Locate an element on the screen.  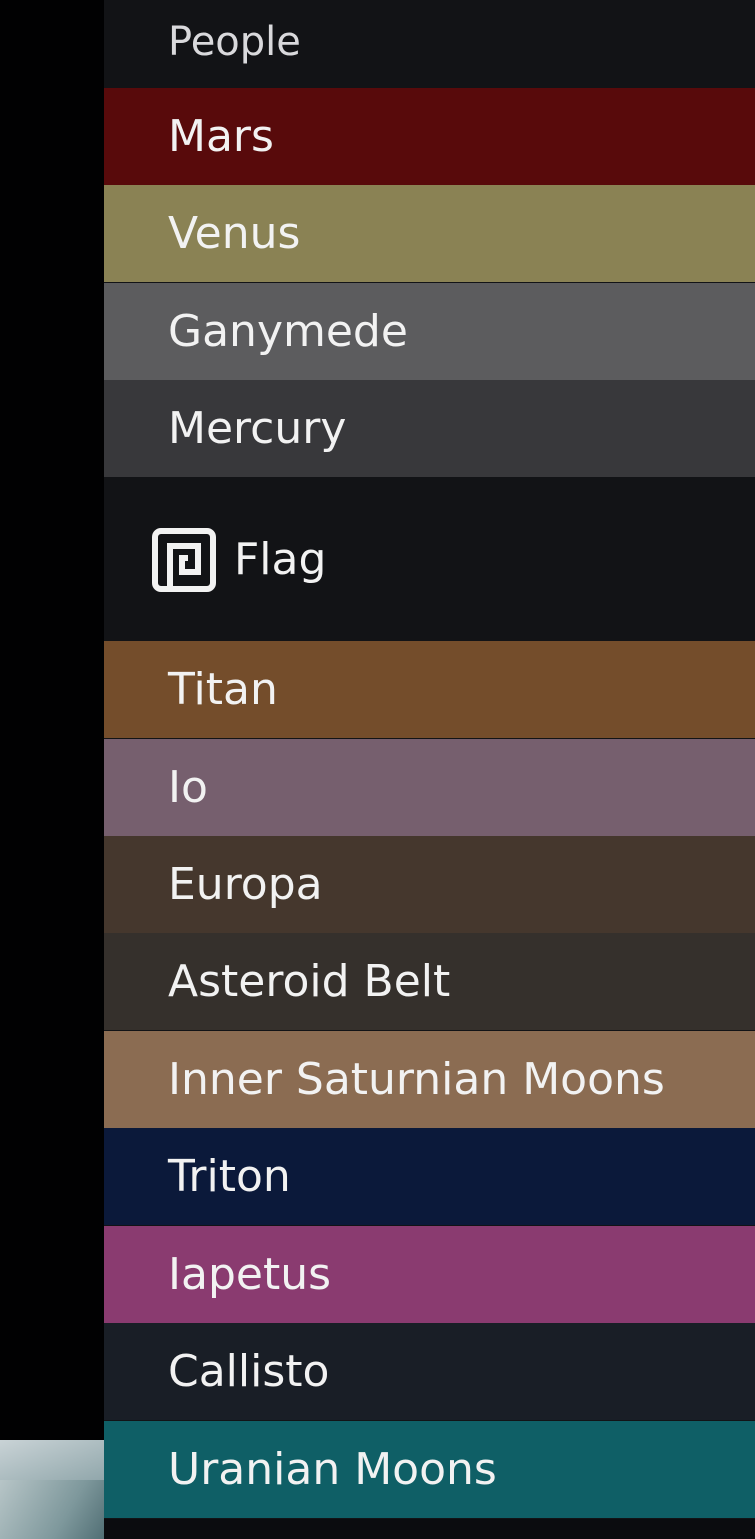
team-row-ganymede: Ganymede is located at coordinates (429, 331).